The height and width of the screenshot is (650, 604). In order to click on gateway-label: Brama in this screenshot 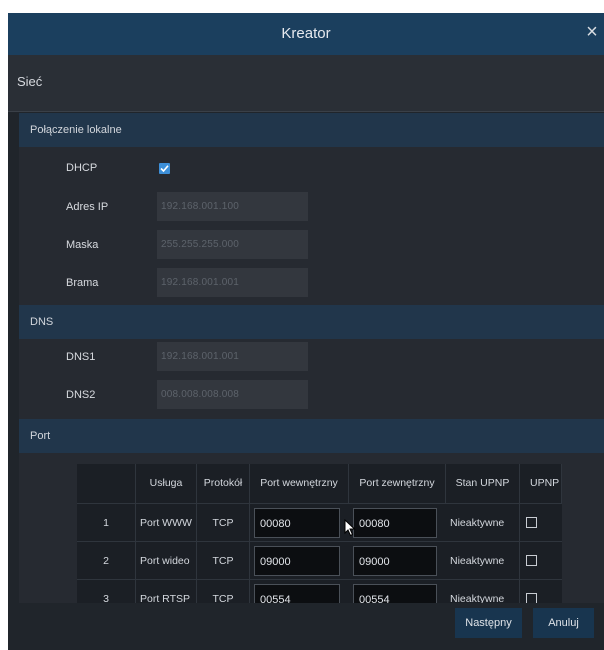, I will do `click(82, 283)`.